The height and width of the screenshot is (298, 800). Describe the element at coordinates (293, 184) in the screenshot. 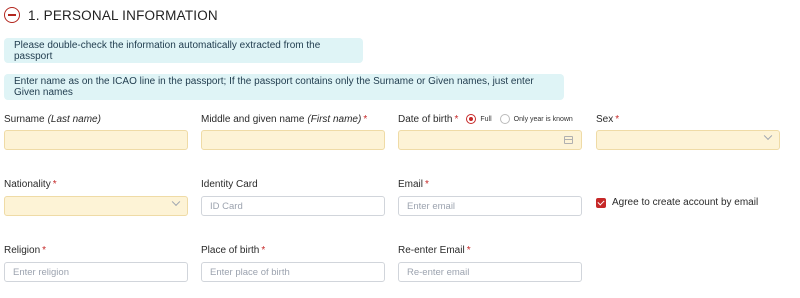

I see `id-card-field: Identity Card` at that location.